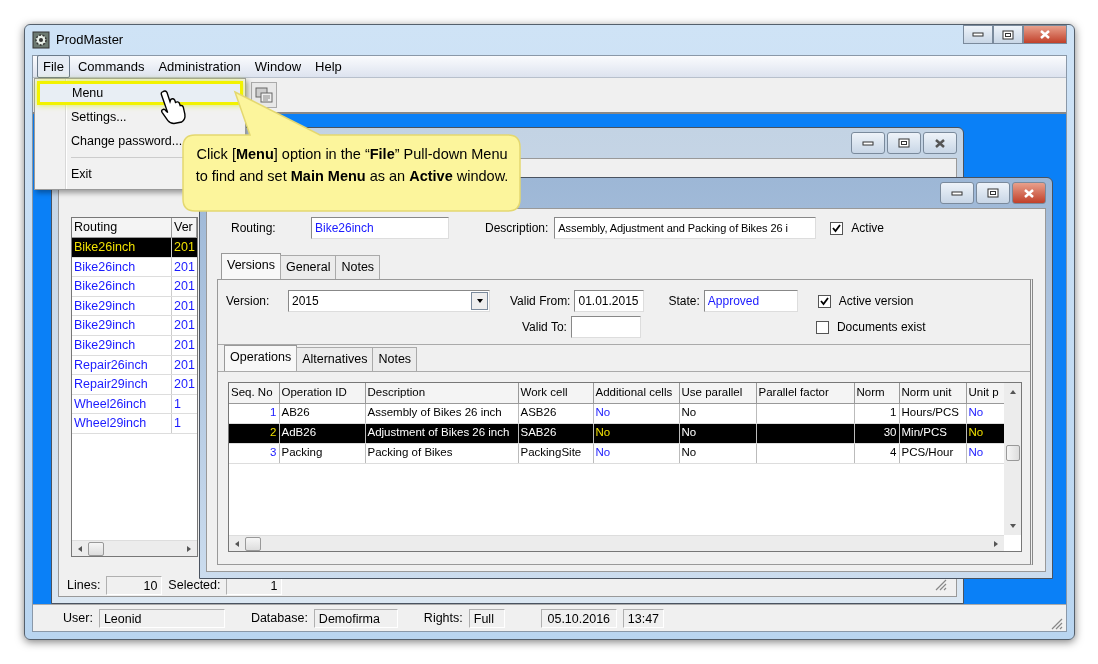  What do you see at coordinates (609, 301) in the screenshot?
I see `valid-from-field: 01.01.2015` at bounding box center [609, 301].